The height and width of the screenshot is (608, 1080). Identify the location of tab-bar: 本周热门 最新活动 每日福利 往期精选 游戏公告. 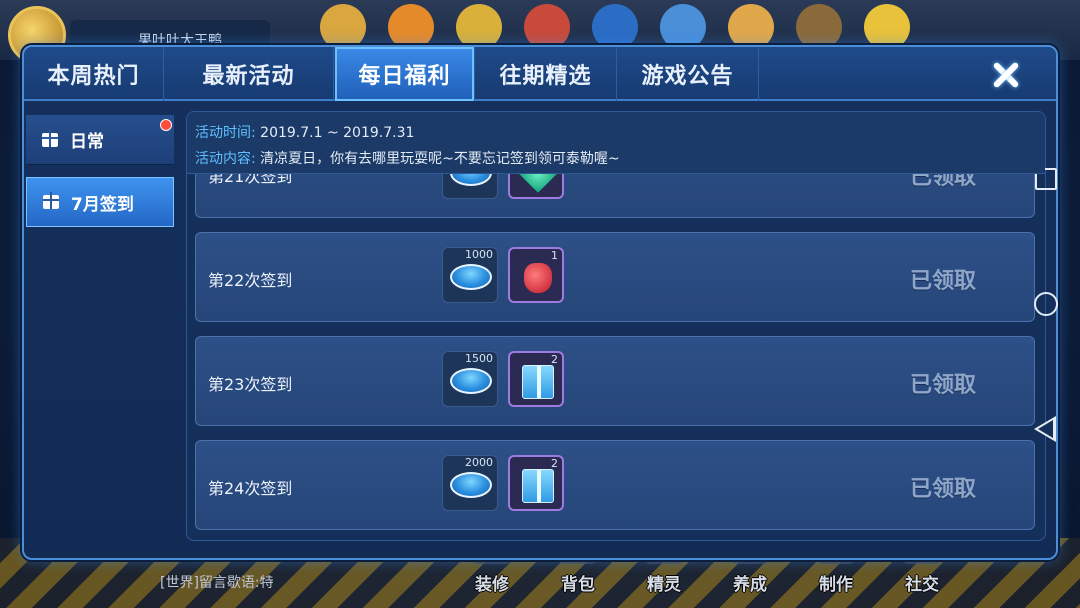
(540, 74).